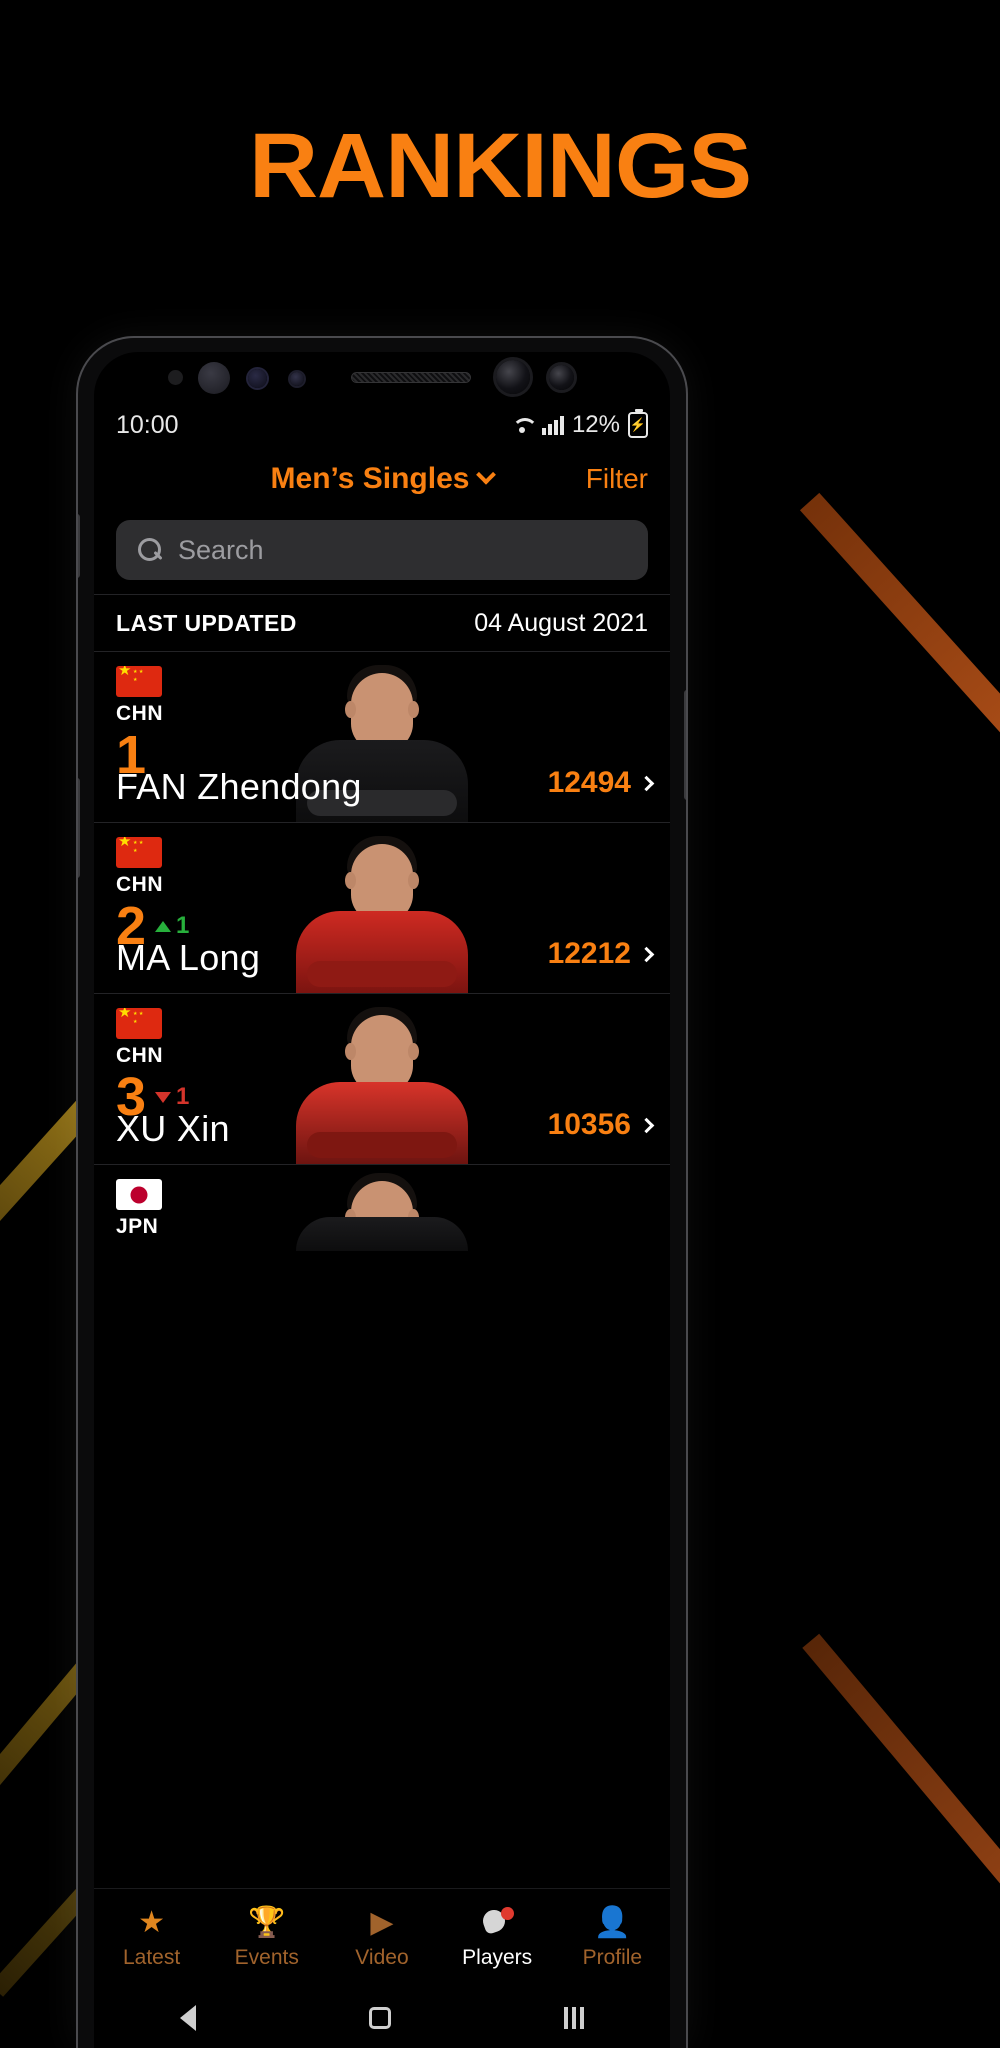  Describe the element at coordinates (163, 926) in the screenshot. I see `arrow-up-icon` at that location.